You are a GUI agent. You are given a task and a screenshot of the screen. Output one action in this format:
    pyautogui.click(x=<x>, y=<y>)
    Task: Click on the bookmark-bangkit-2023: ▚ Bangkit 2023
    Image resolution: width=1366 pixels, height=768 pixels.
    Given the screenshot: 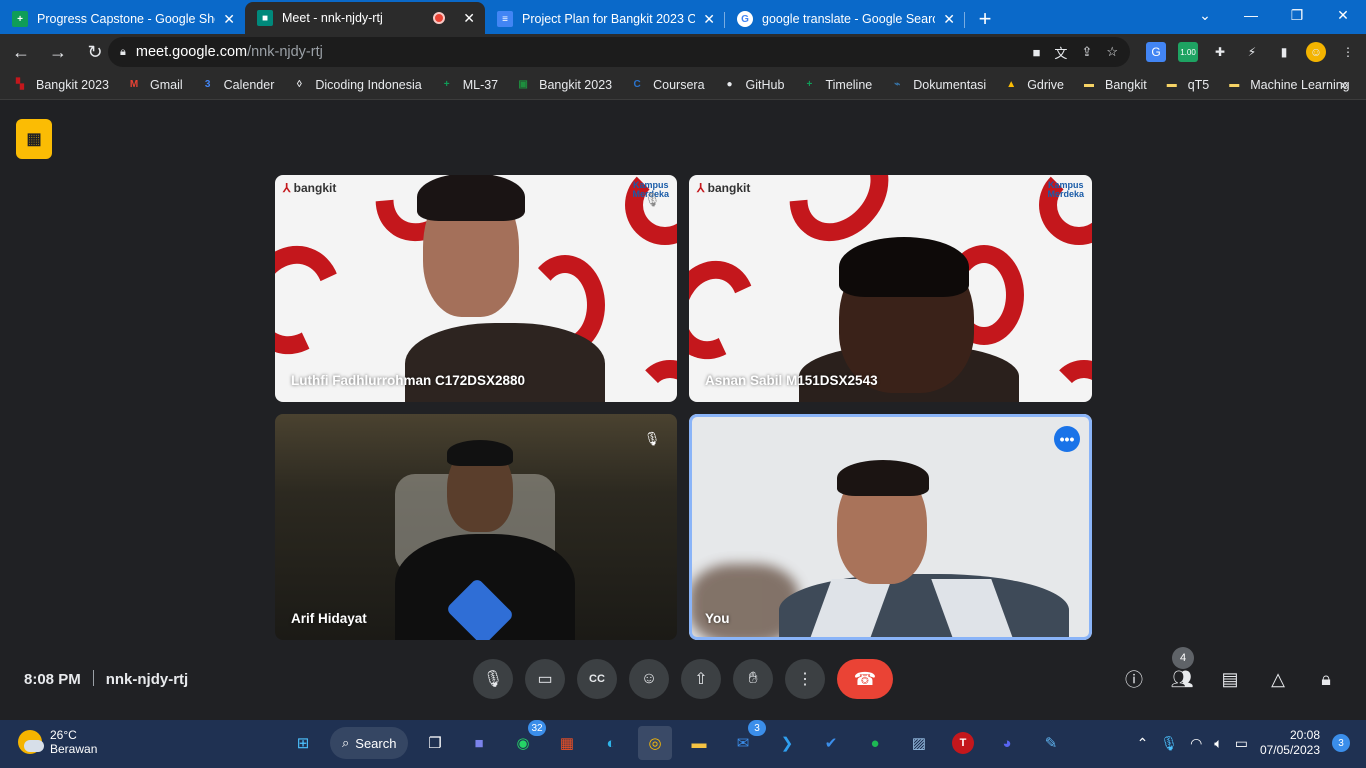 What is the action you would take?
    pyautogui.click(x=60, y=85)
    